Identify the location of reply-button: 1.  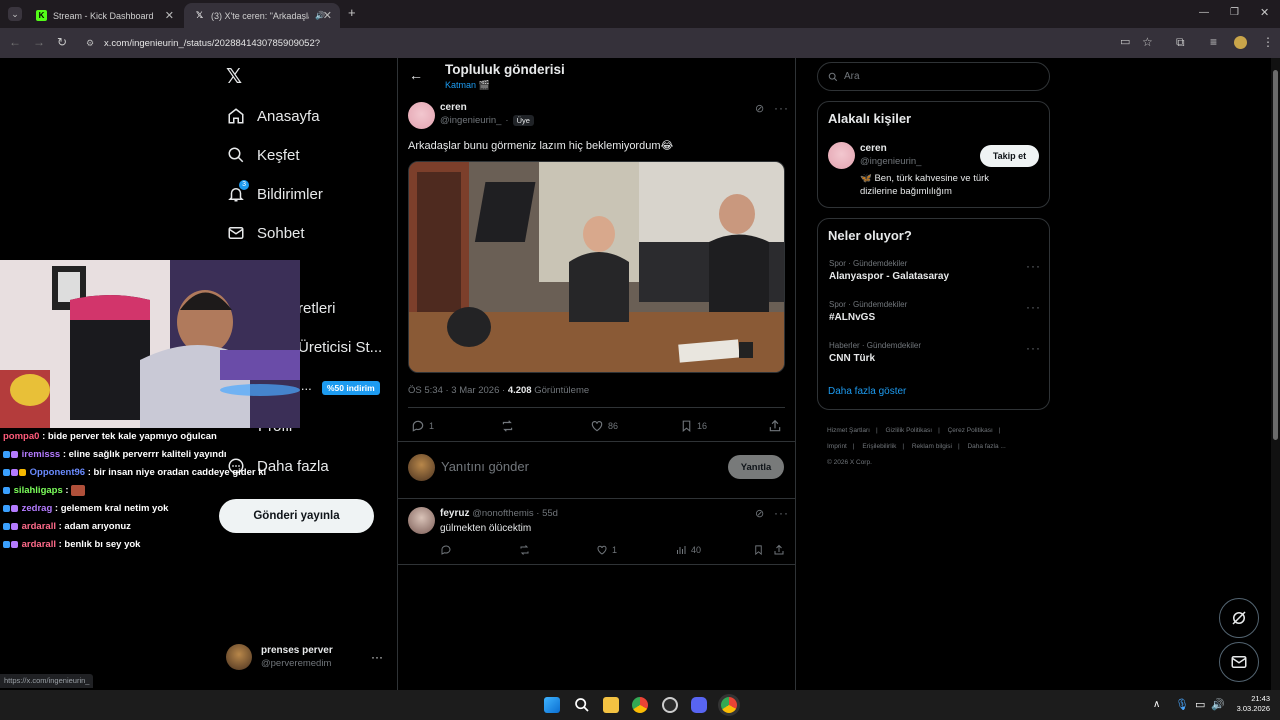
(422, 426).